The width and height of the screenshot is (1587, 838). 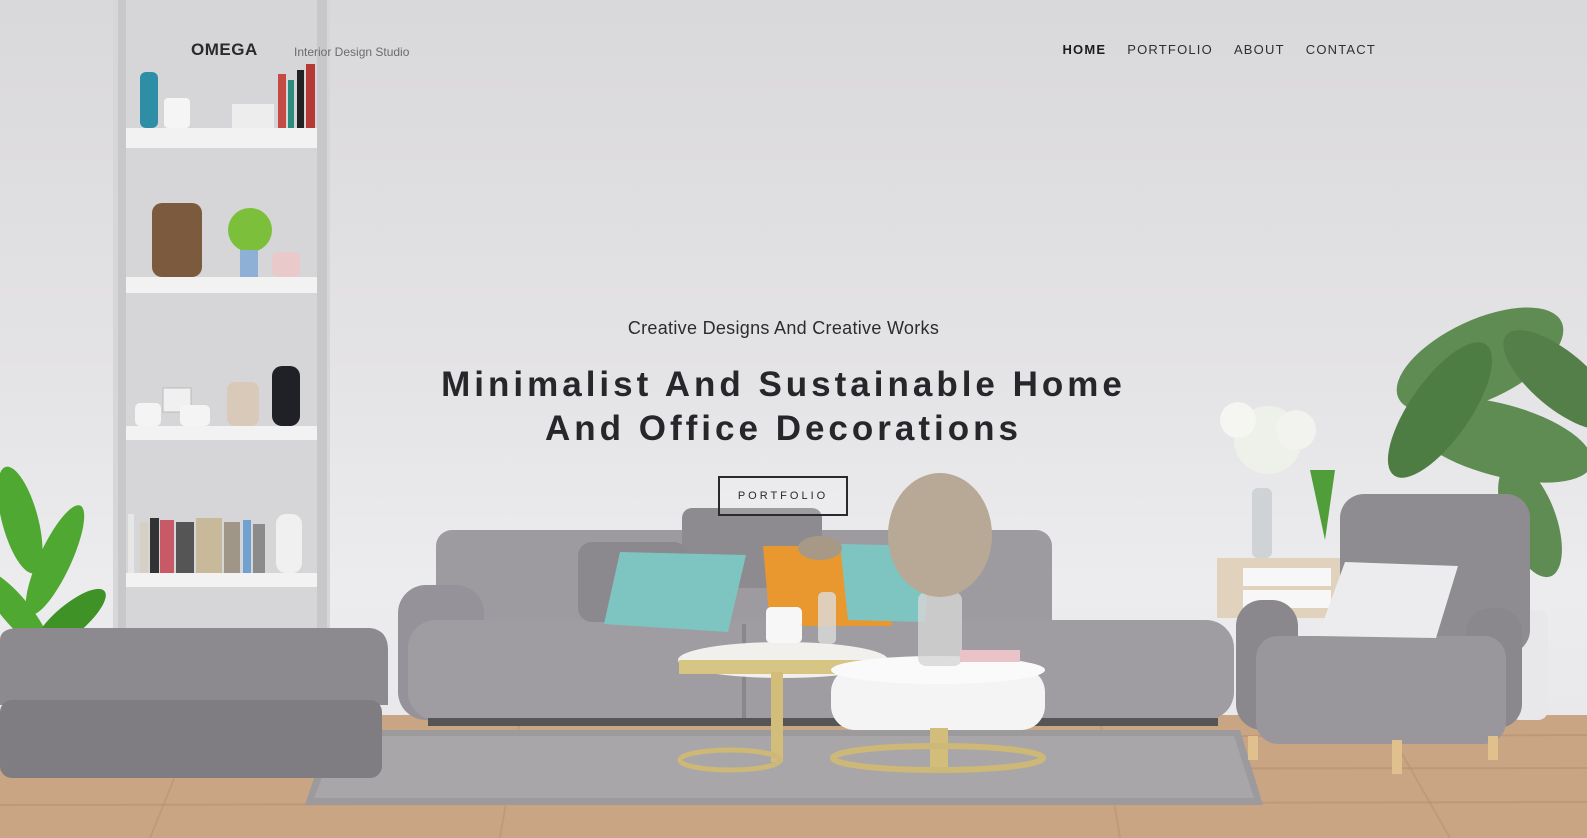 I want to click on main-nav: HOME PORTFOLIO ABOUT CONTACT, so click(x=1219, y=49).